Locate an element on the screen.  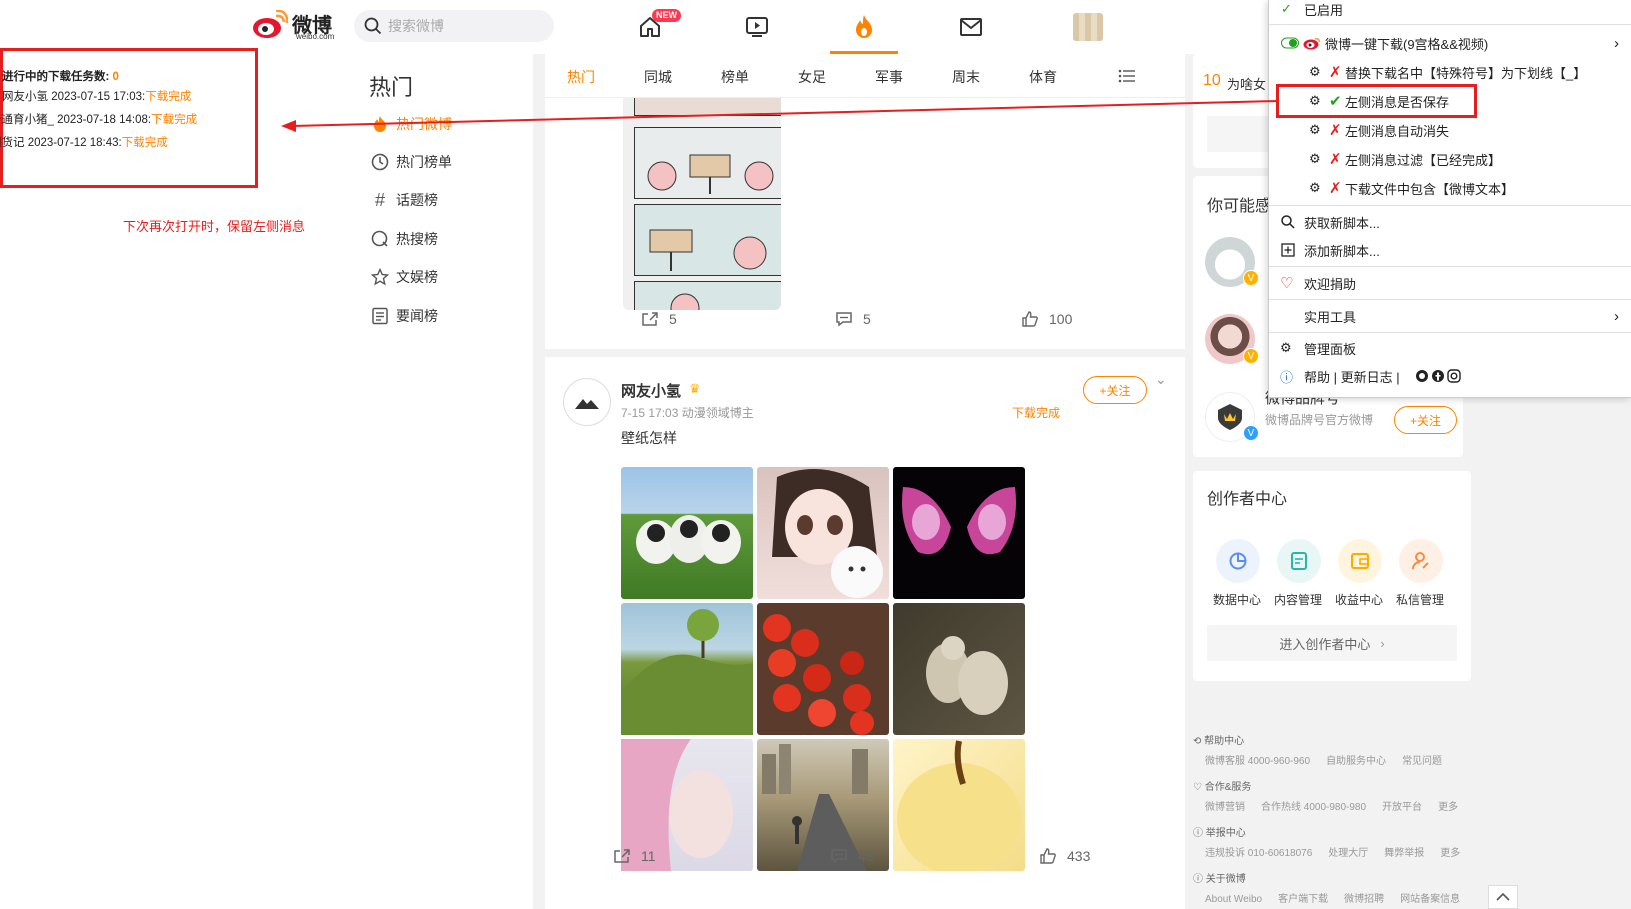
tab-hot: 热门 is located at coordinates (581, 77).